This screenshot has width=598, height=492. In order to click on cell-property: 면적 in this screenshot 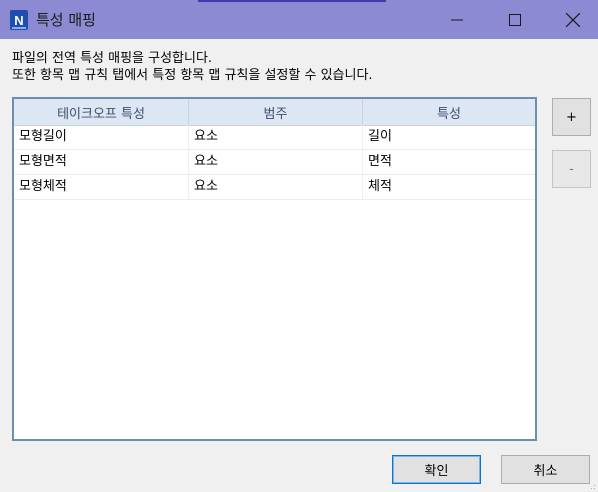, I will do `click(380, 162)`.